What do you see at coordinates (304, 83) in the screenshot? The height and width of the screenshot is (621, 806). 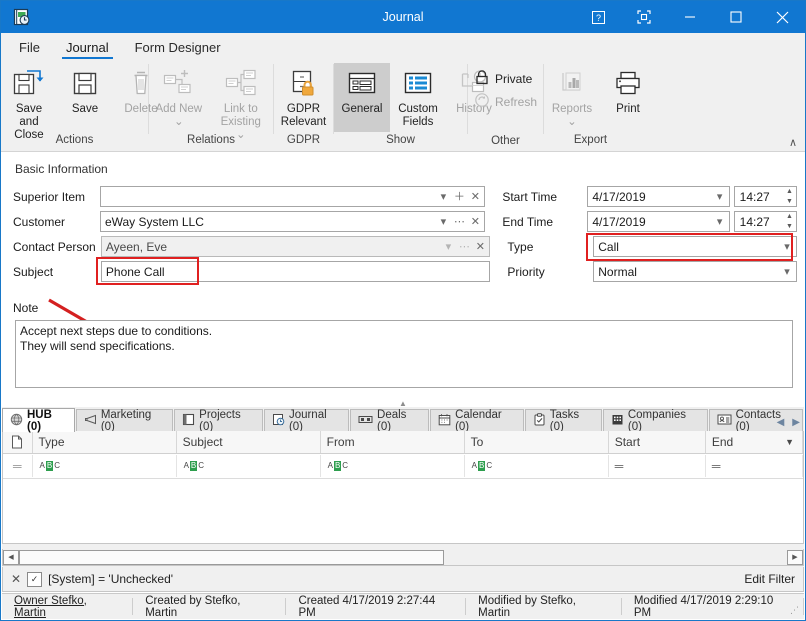 I see `gdpr-lock-icon` at bounding box center [304, 83].